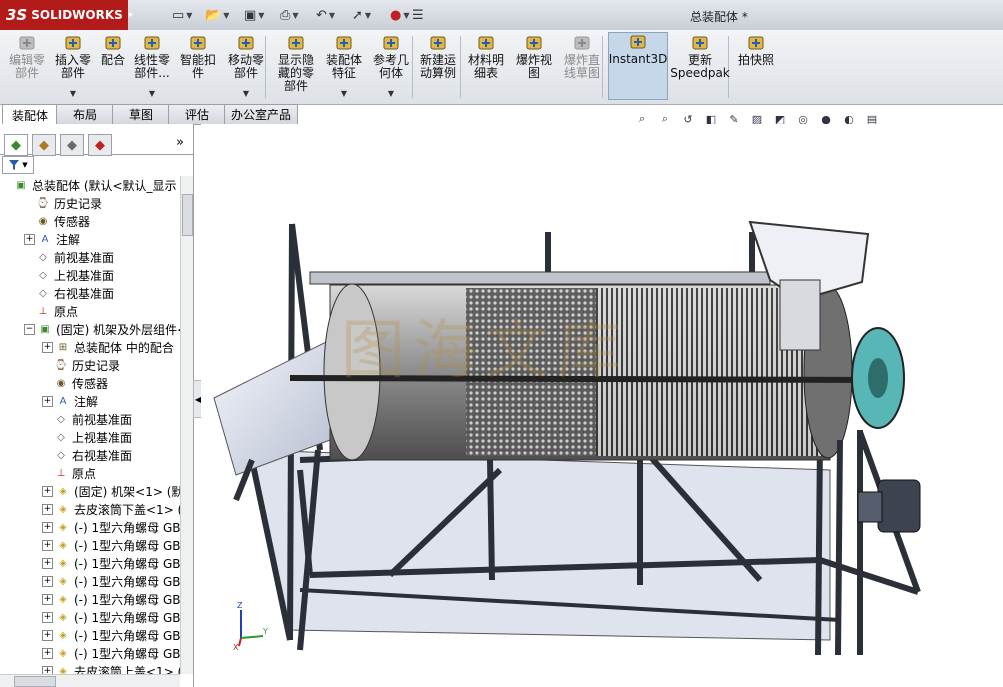 The height and width of the screenshot is (687, 1003). What do you see at coordinates (344, 67) in the screenshot?
I see `assembly-feature-button: 装配体 特征 ▼` at bounding box center [344, 67].